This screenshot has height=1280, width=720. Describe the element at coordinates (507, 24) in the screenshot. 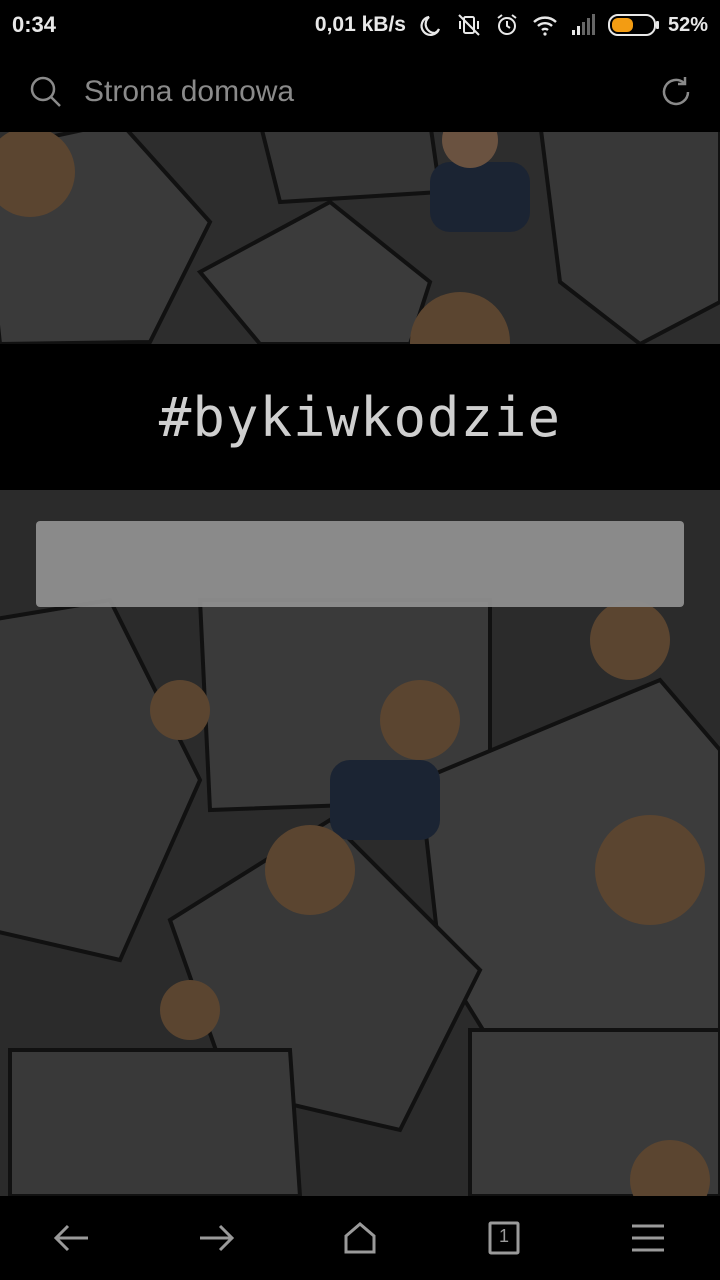

I see `alarm-icon` at that location.